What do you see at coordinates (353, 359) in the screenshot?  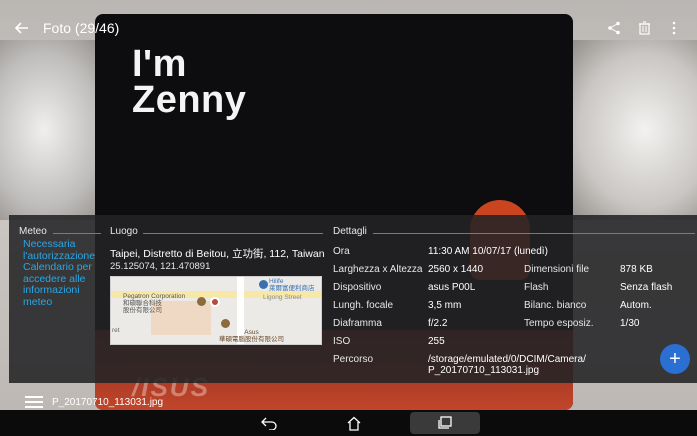 I see `detail-label-path: Percorso` at bounding box center [353, 359].